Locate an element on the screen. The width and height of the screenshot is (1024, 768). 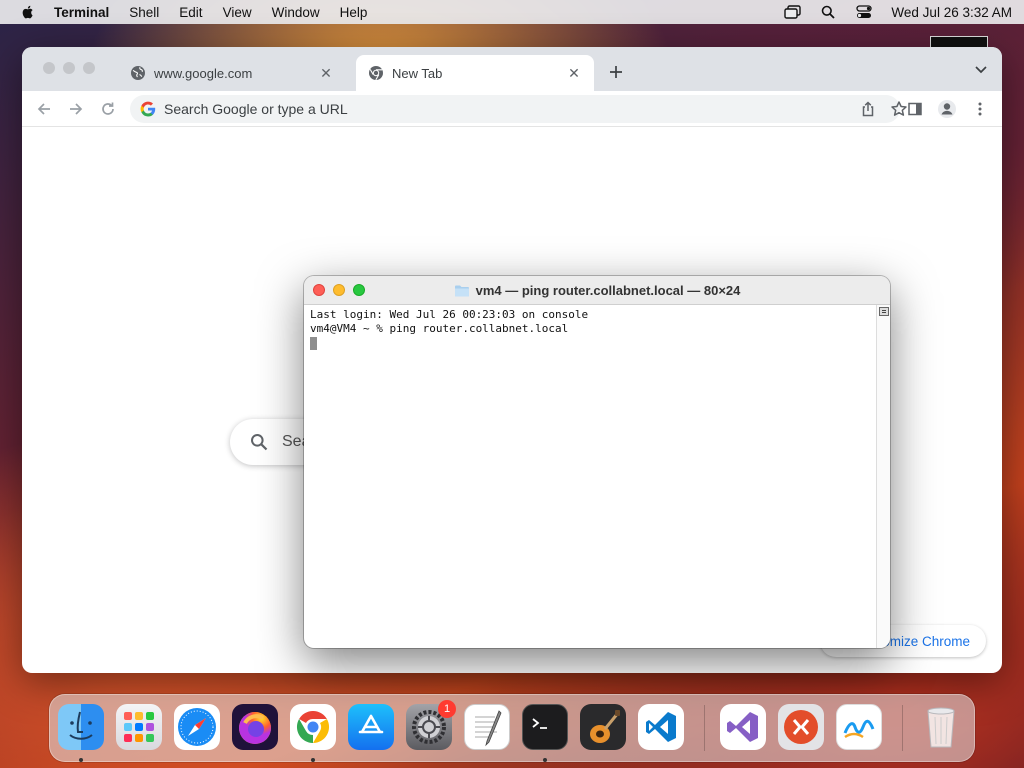
tab-label: New Tab is located at coordinates (417, 73).